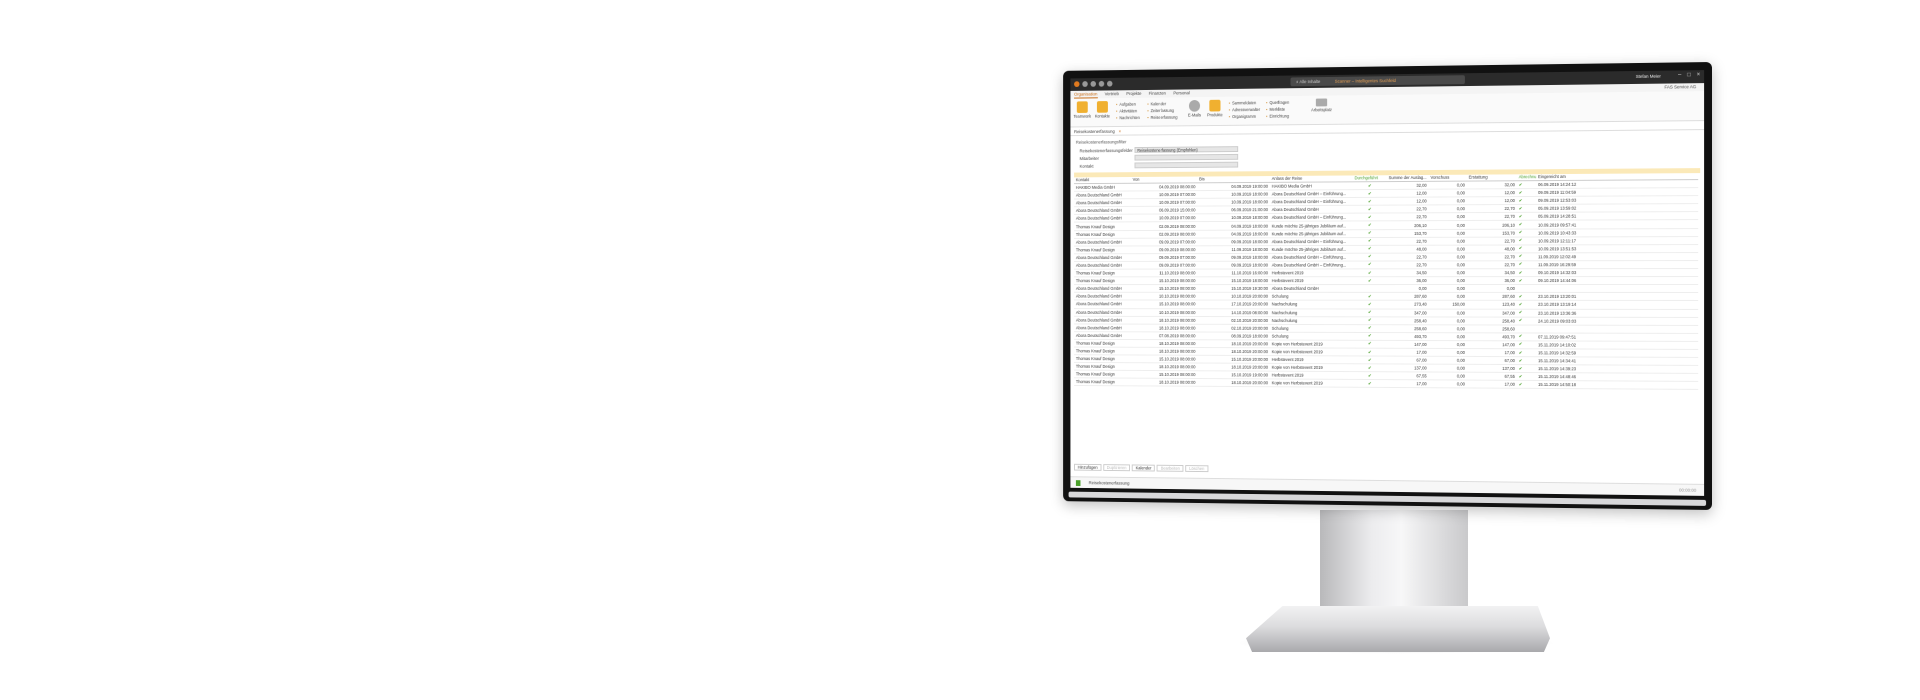 This screenshot has height=700, width=1920. Describe the element at coordinates (1321, 102) in the screenshot. I see `workspace-icon` at that location.